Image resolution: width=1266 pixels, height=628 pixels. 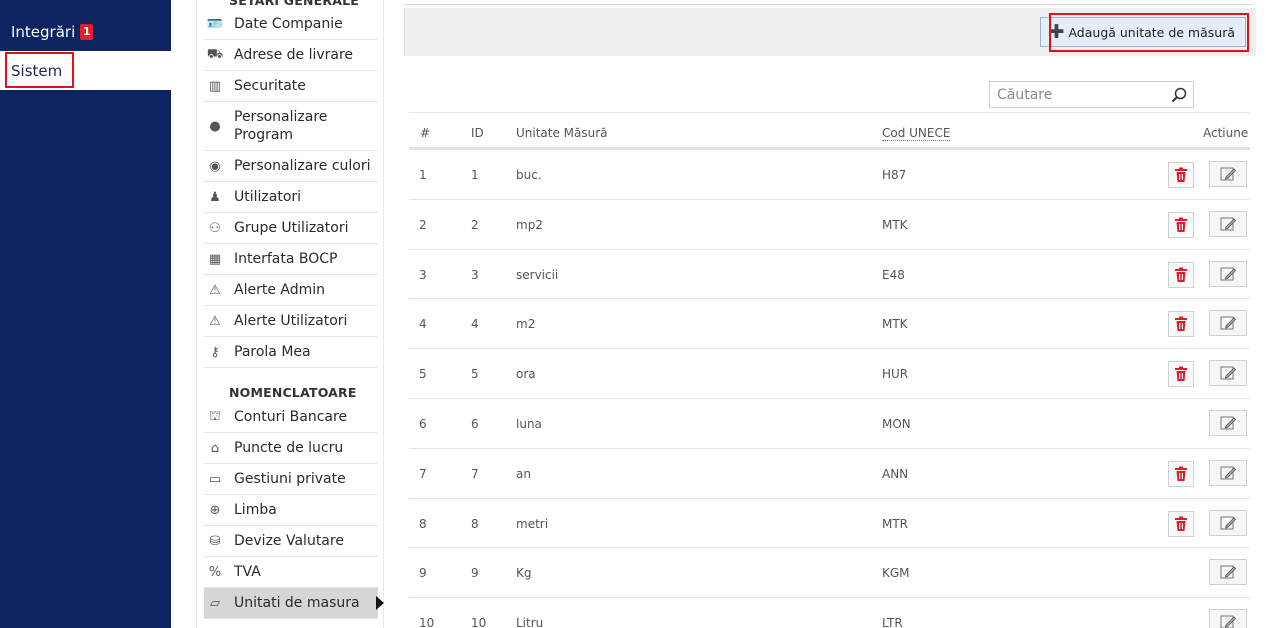 What do you see at coordinates (268, 197) in the screenshot?
I see `settings-item-label: Utilizatori` at bounding box center [268, 197].